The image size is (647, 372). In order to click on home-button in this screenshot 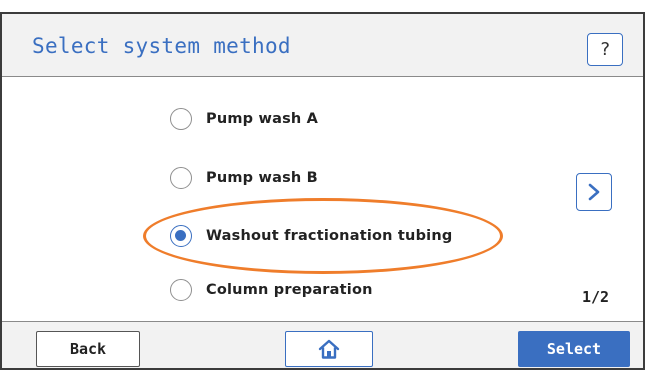, I will do `click(329, 349)`.